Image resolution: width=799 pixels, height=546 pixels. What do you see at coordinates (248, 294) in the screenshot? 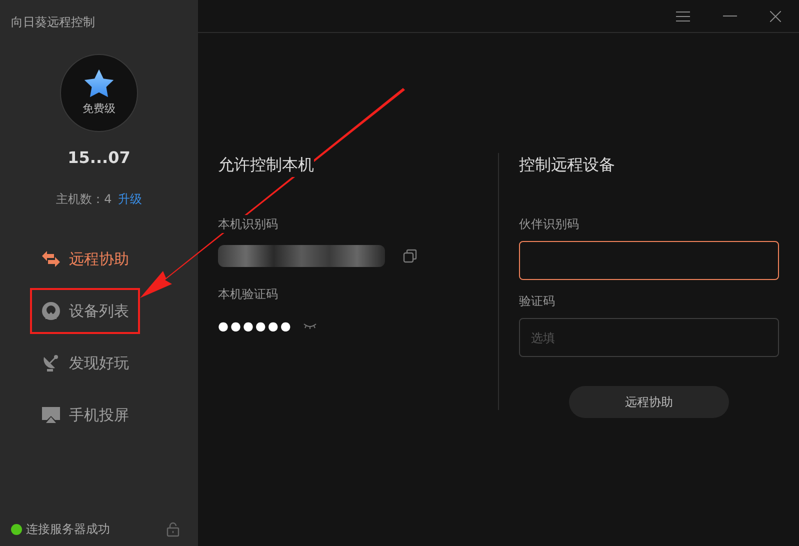
I see `field-label: 本机验证码` at bounding box center [248, 294].